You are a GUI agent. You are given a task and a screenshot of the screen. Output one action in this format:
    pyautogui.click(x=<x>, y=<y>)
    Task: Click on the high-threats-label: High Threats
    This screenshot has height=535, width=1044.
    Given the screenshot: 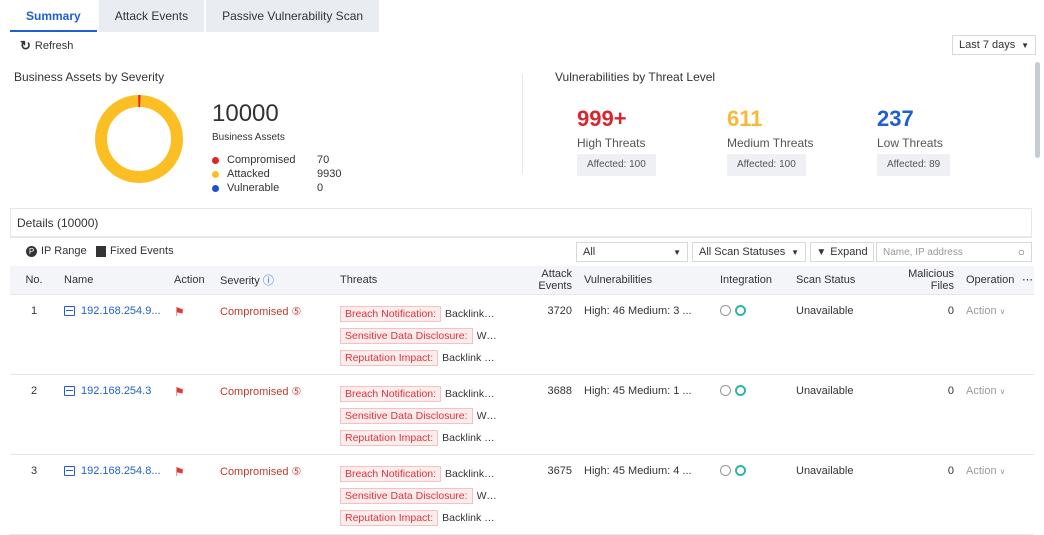 What is the action you would take?
    pyautogui.click(x=611, y=143)
    